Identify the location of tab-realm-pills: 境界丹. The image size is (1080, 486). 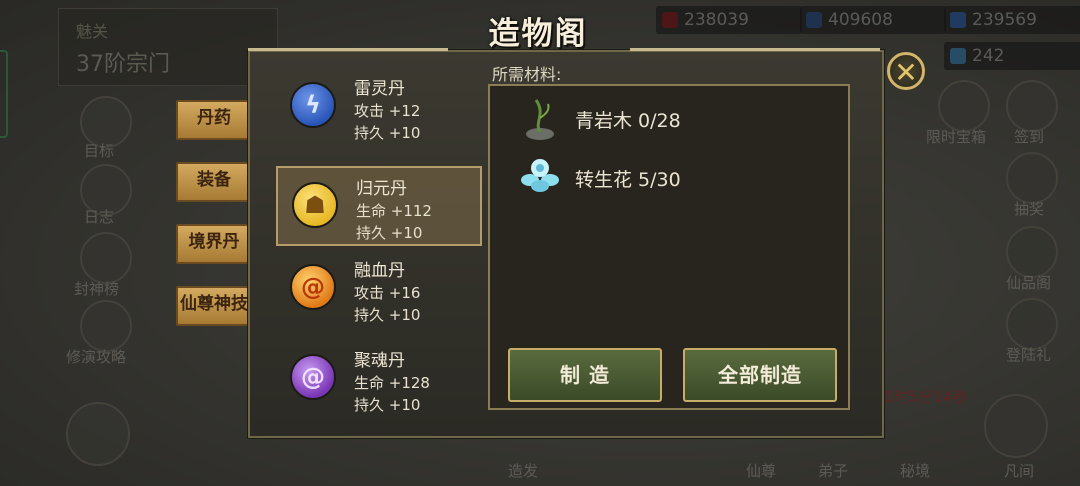
(214, 244).